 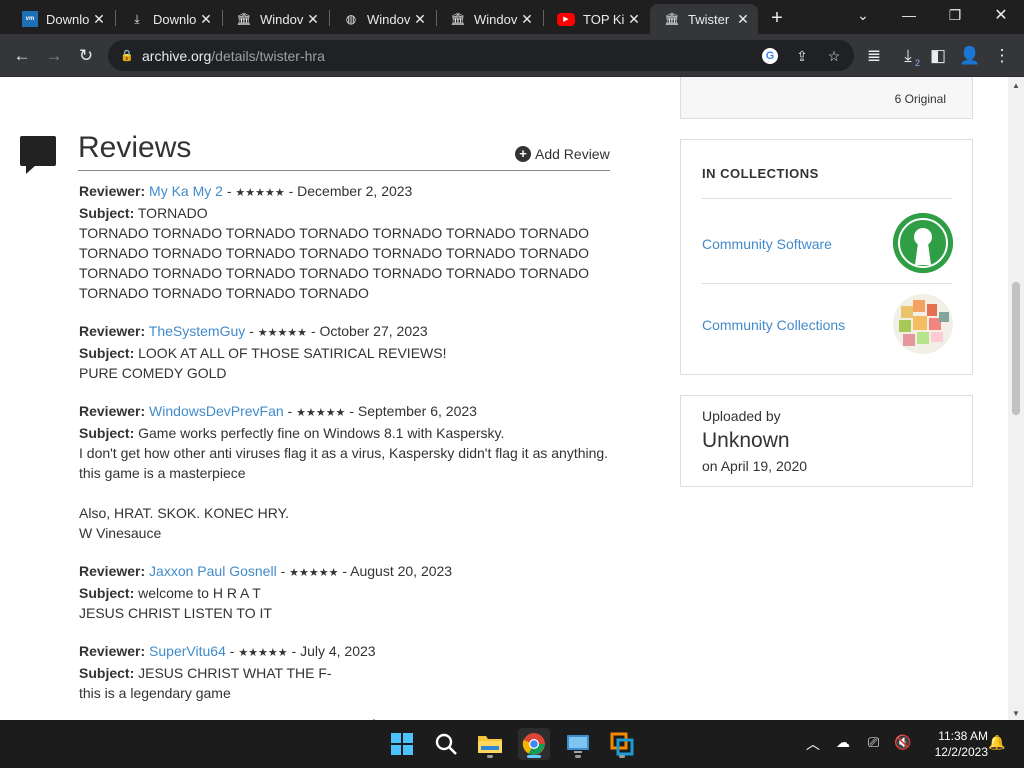 I want to click on reviewer-link: My Ka My 2, so click(x=186, y=191).